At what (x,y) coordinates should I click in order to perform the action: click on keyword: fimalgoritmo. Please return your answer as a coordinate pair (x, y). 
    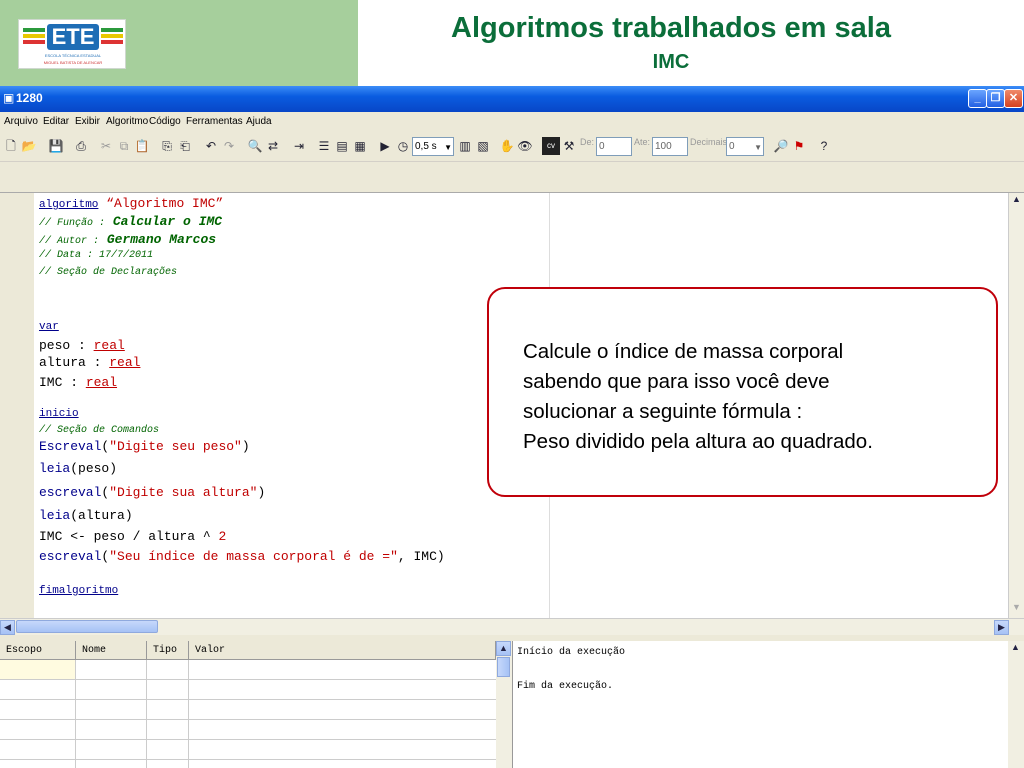
    Looking at the image, I should click on (79, 591).